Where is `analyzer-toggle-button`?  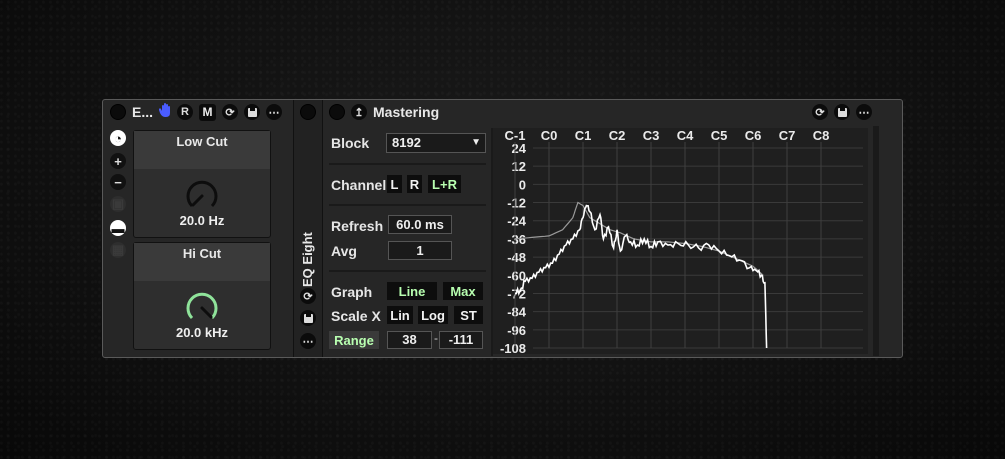
analyzer-toggle-button is located at coordinates (337, 112).